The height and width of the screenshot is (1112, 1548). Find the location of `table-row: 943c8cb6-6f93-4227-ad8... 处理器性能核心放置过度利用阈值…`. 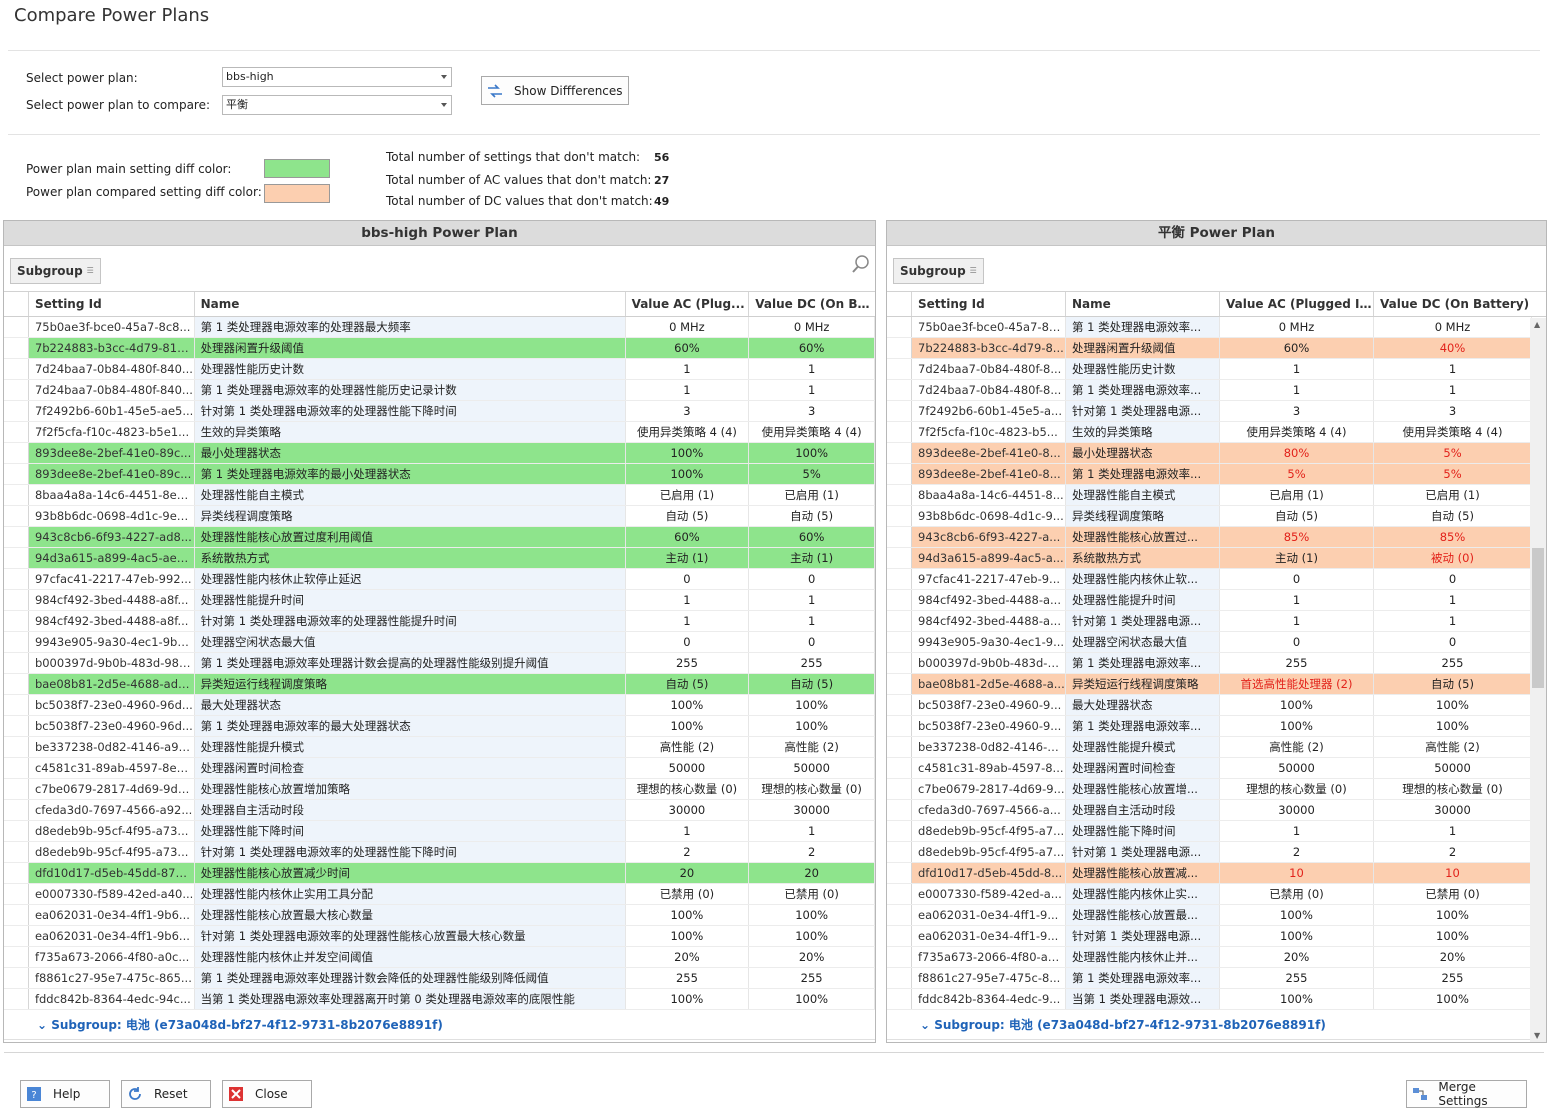

table-row: 943c8cb6-6f93-4227-ad8... 处理器性能核心放置过度利用阈值… is located at coordinates (439, 537).